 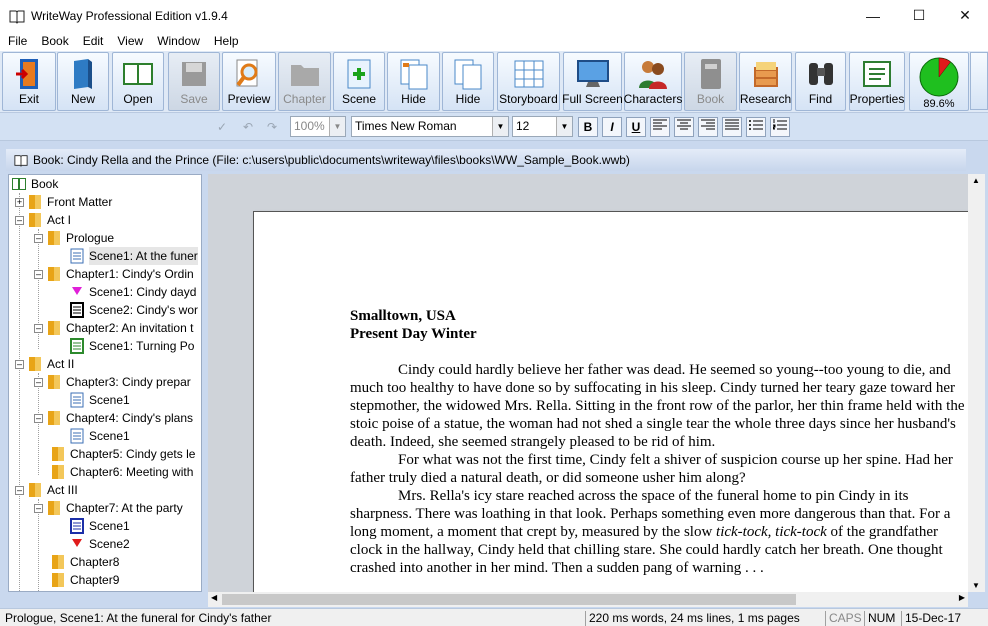 What do you see at coordinates (83, 74) in the screenshot?
I see `new-book-icon` at bounding box center [83, 74].